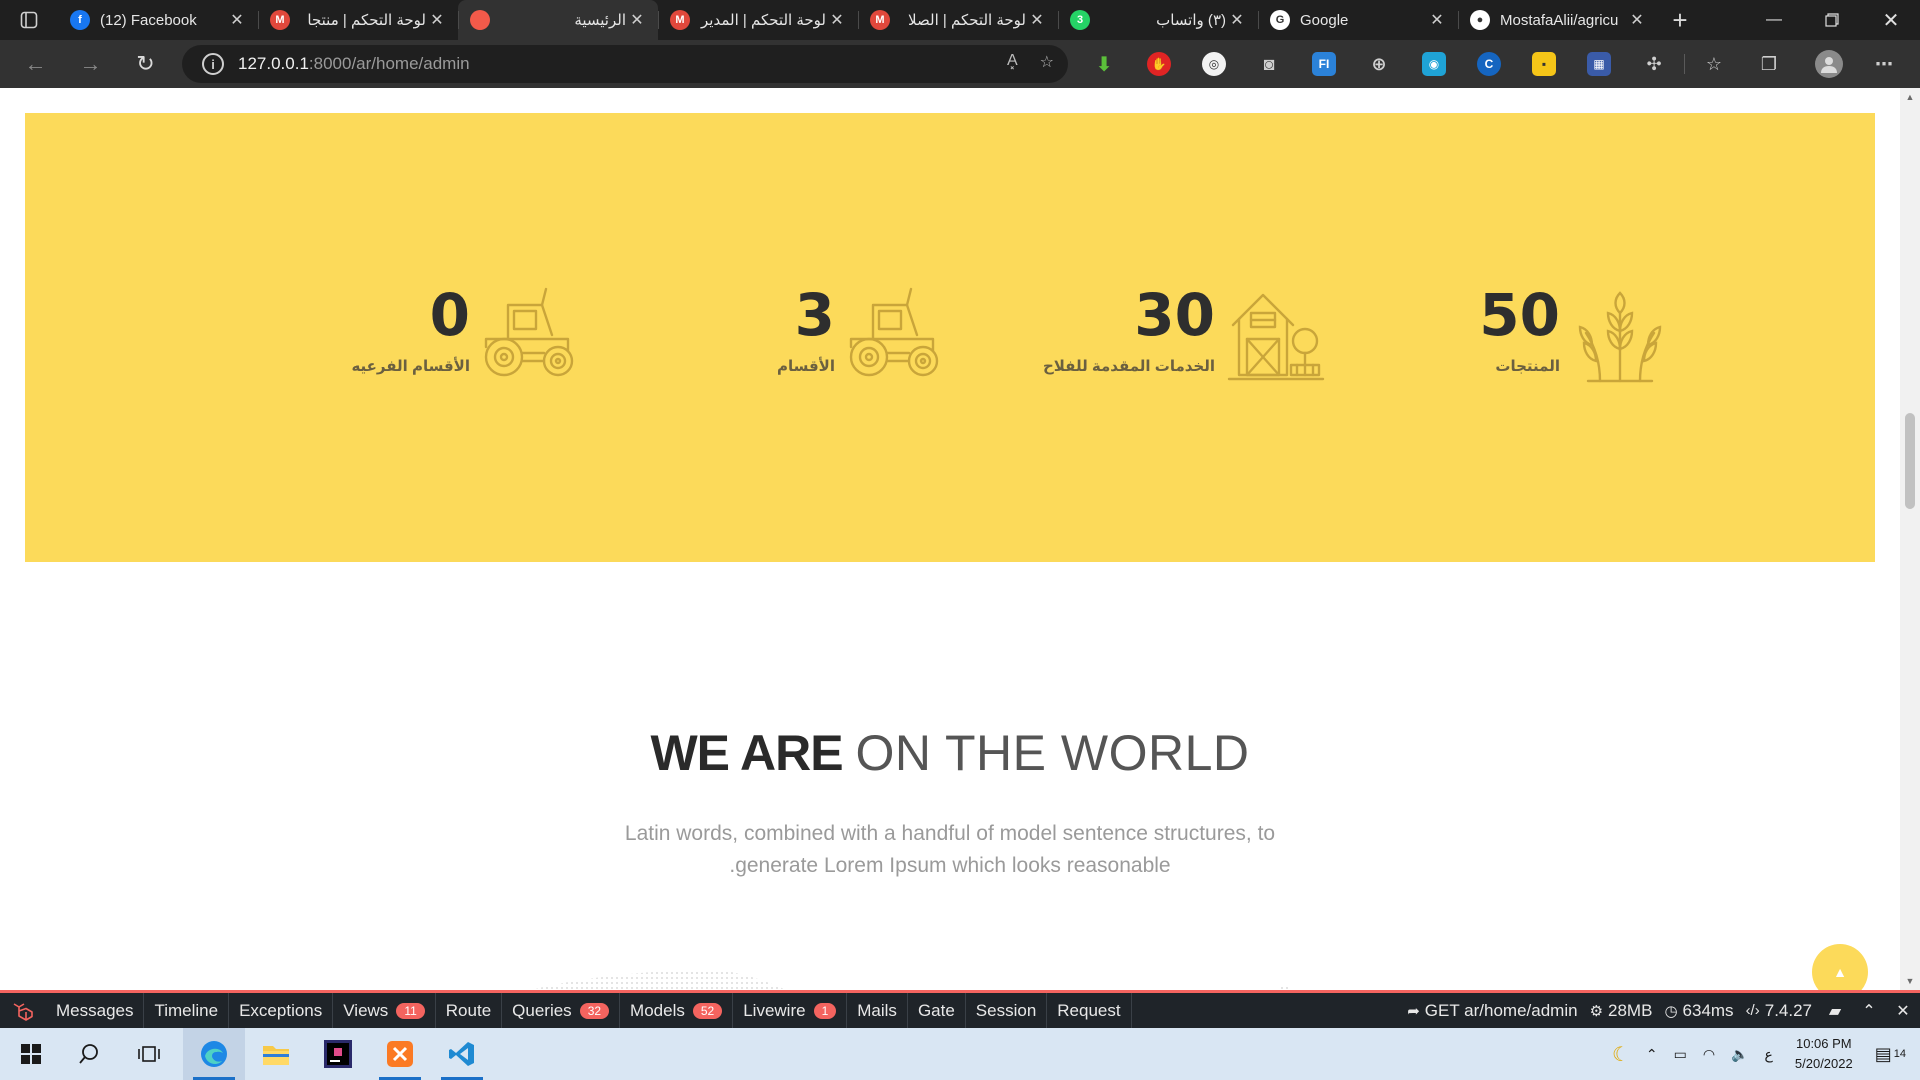  Describe the element at coordinates (758, 20) in the screenshot. I see `browser-tab: M لوحة التحكم | المدير ✕` at that location.